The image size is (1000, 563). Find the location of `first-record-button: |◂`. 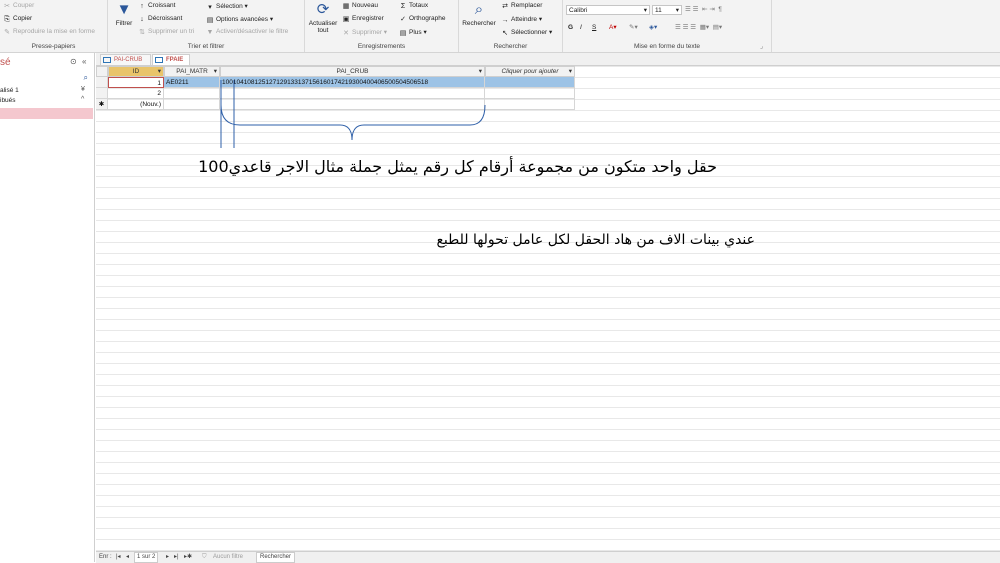

first-record-button: |◂ is located at coordinates (118, 557).